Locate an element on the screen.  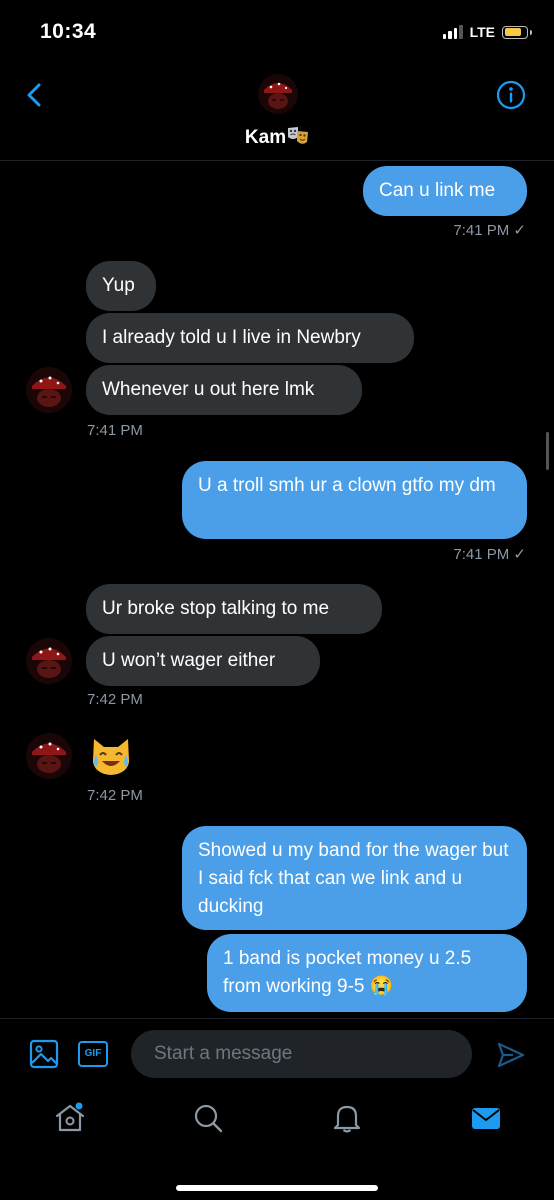
signal-icon is located at coordinates (452, 32).